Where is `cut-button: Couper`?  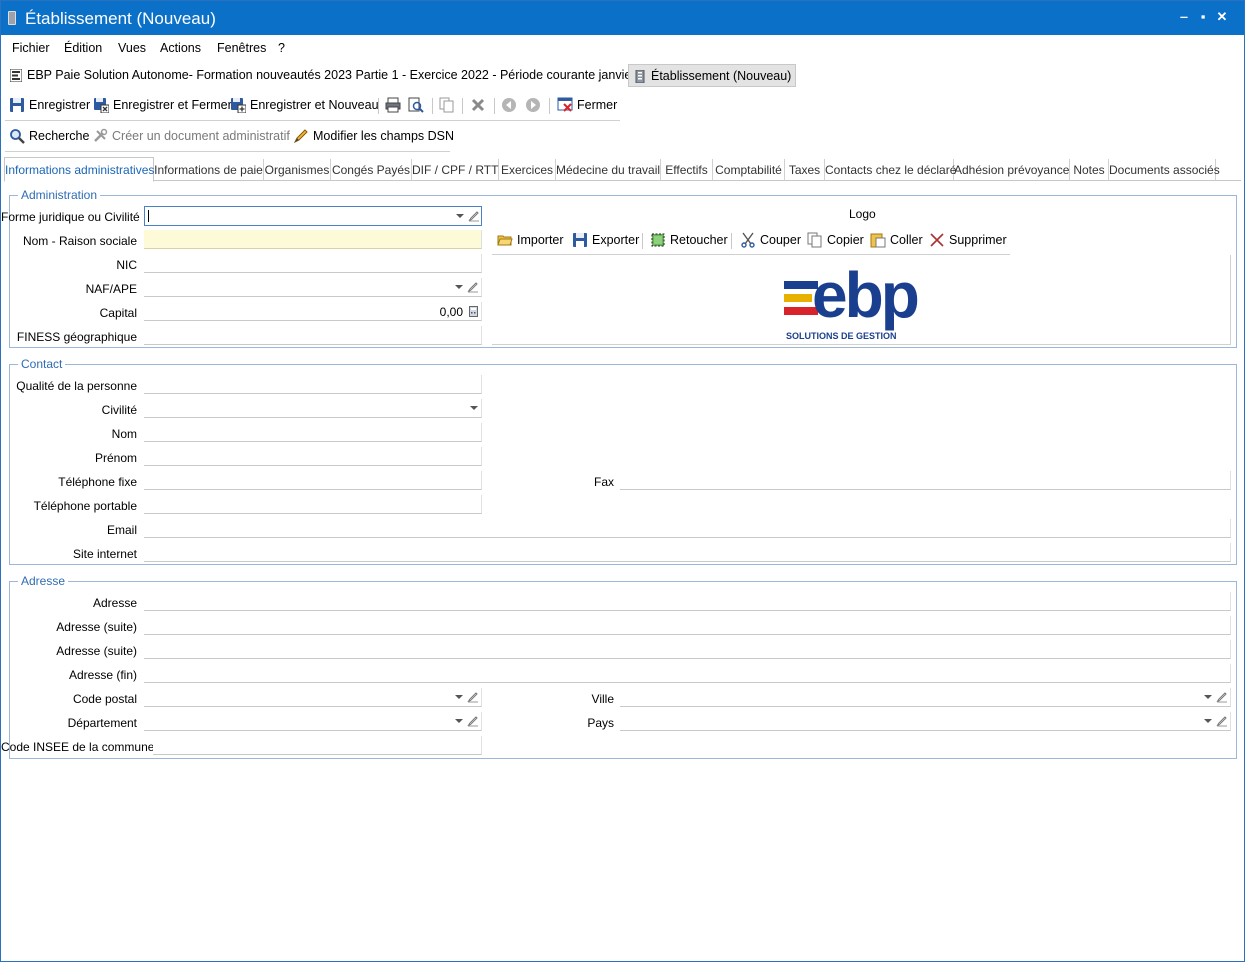
cut-button: Couper is located at coordinates (770, 241).